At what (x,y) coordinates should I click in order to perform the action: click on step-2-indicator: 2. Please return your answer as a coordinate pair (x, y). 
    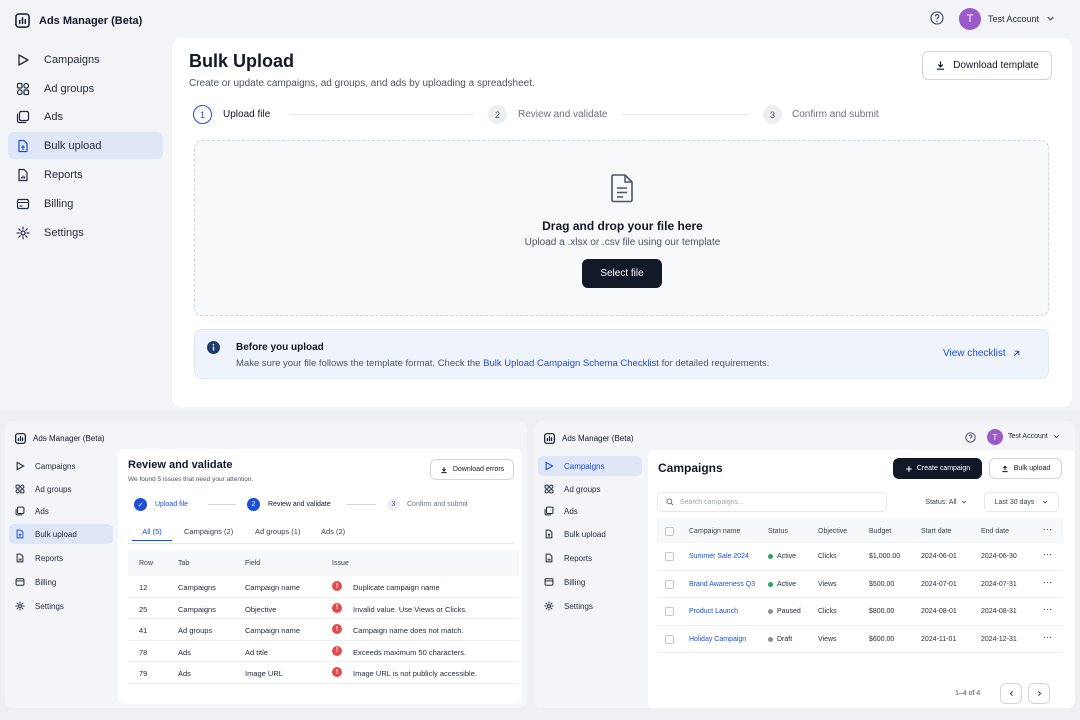
    Looking at the image, I should click on (253, 504).